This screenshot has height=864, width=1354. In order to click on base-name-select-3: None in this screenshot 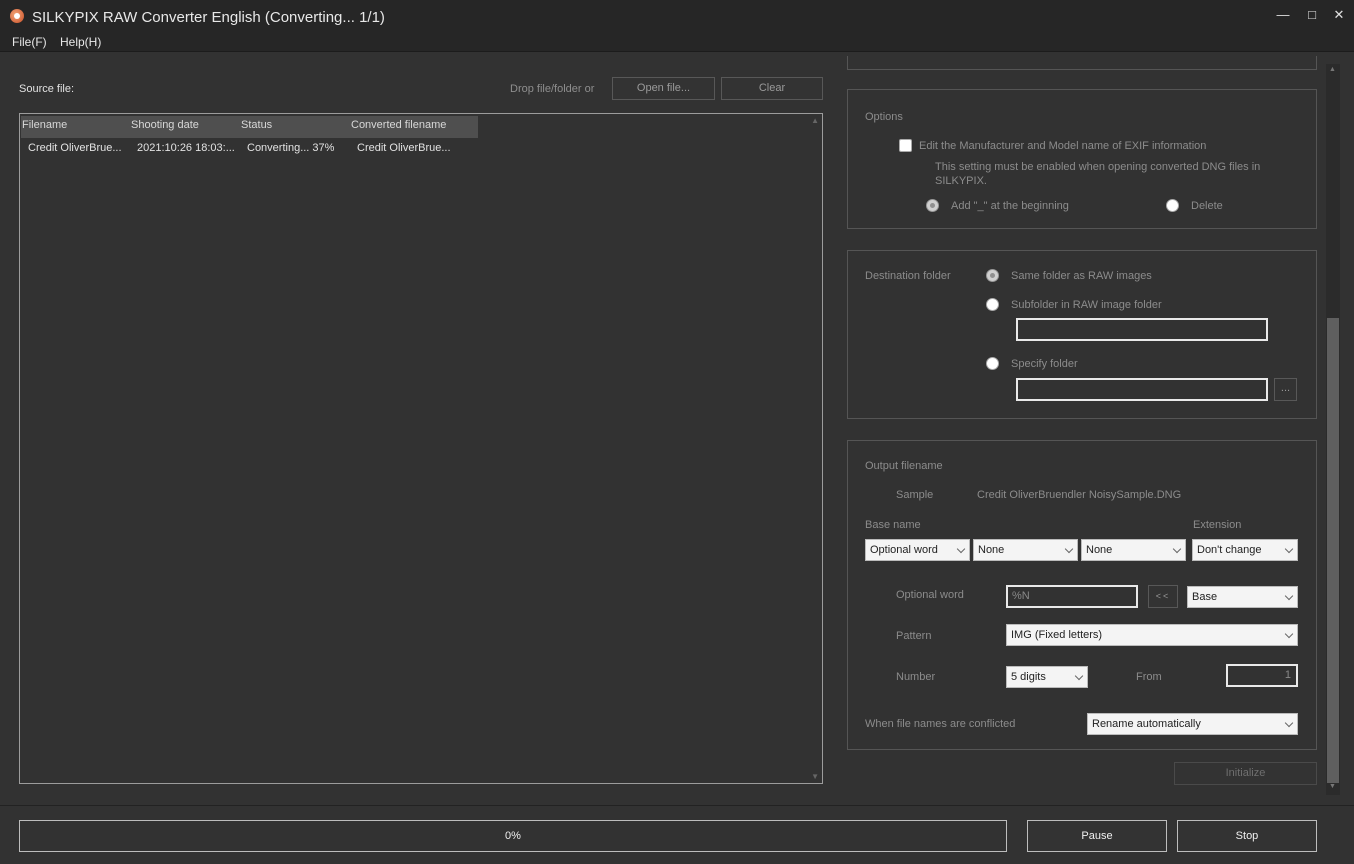, I will do `click(1133, 550)`.